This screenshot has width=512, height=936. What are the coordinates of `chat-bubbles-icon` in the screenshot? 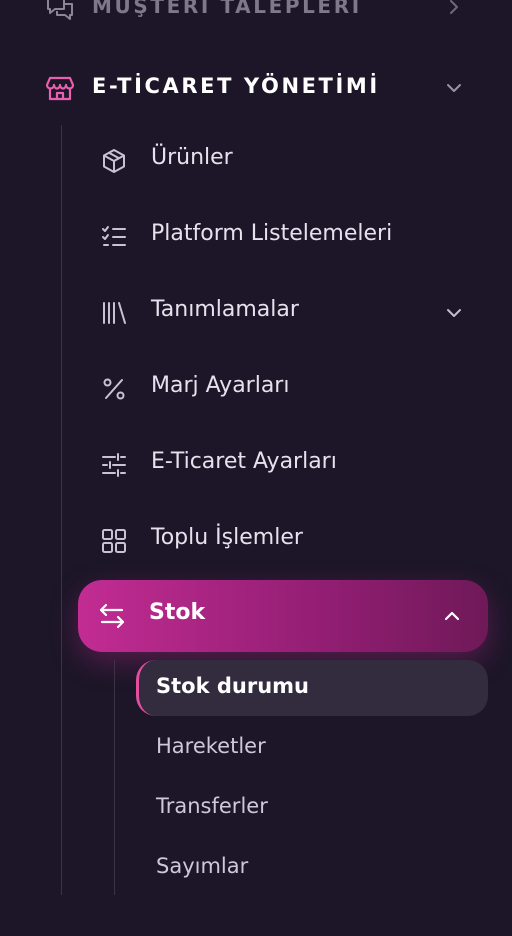 It's located at (60, 12).